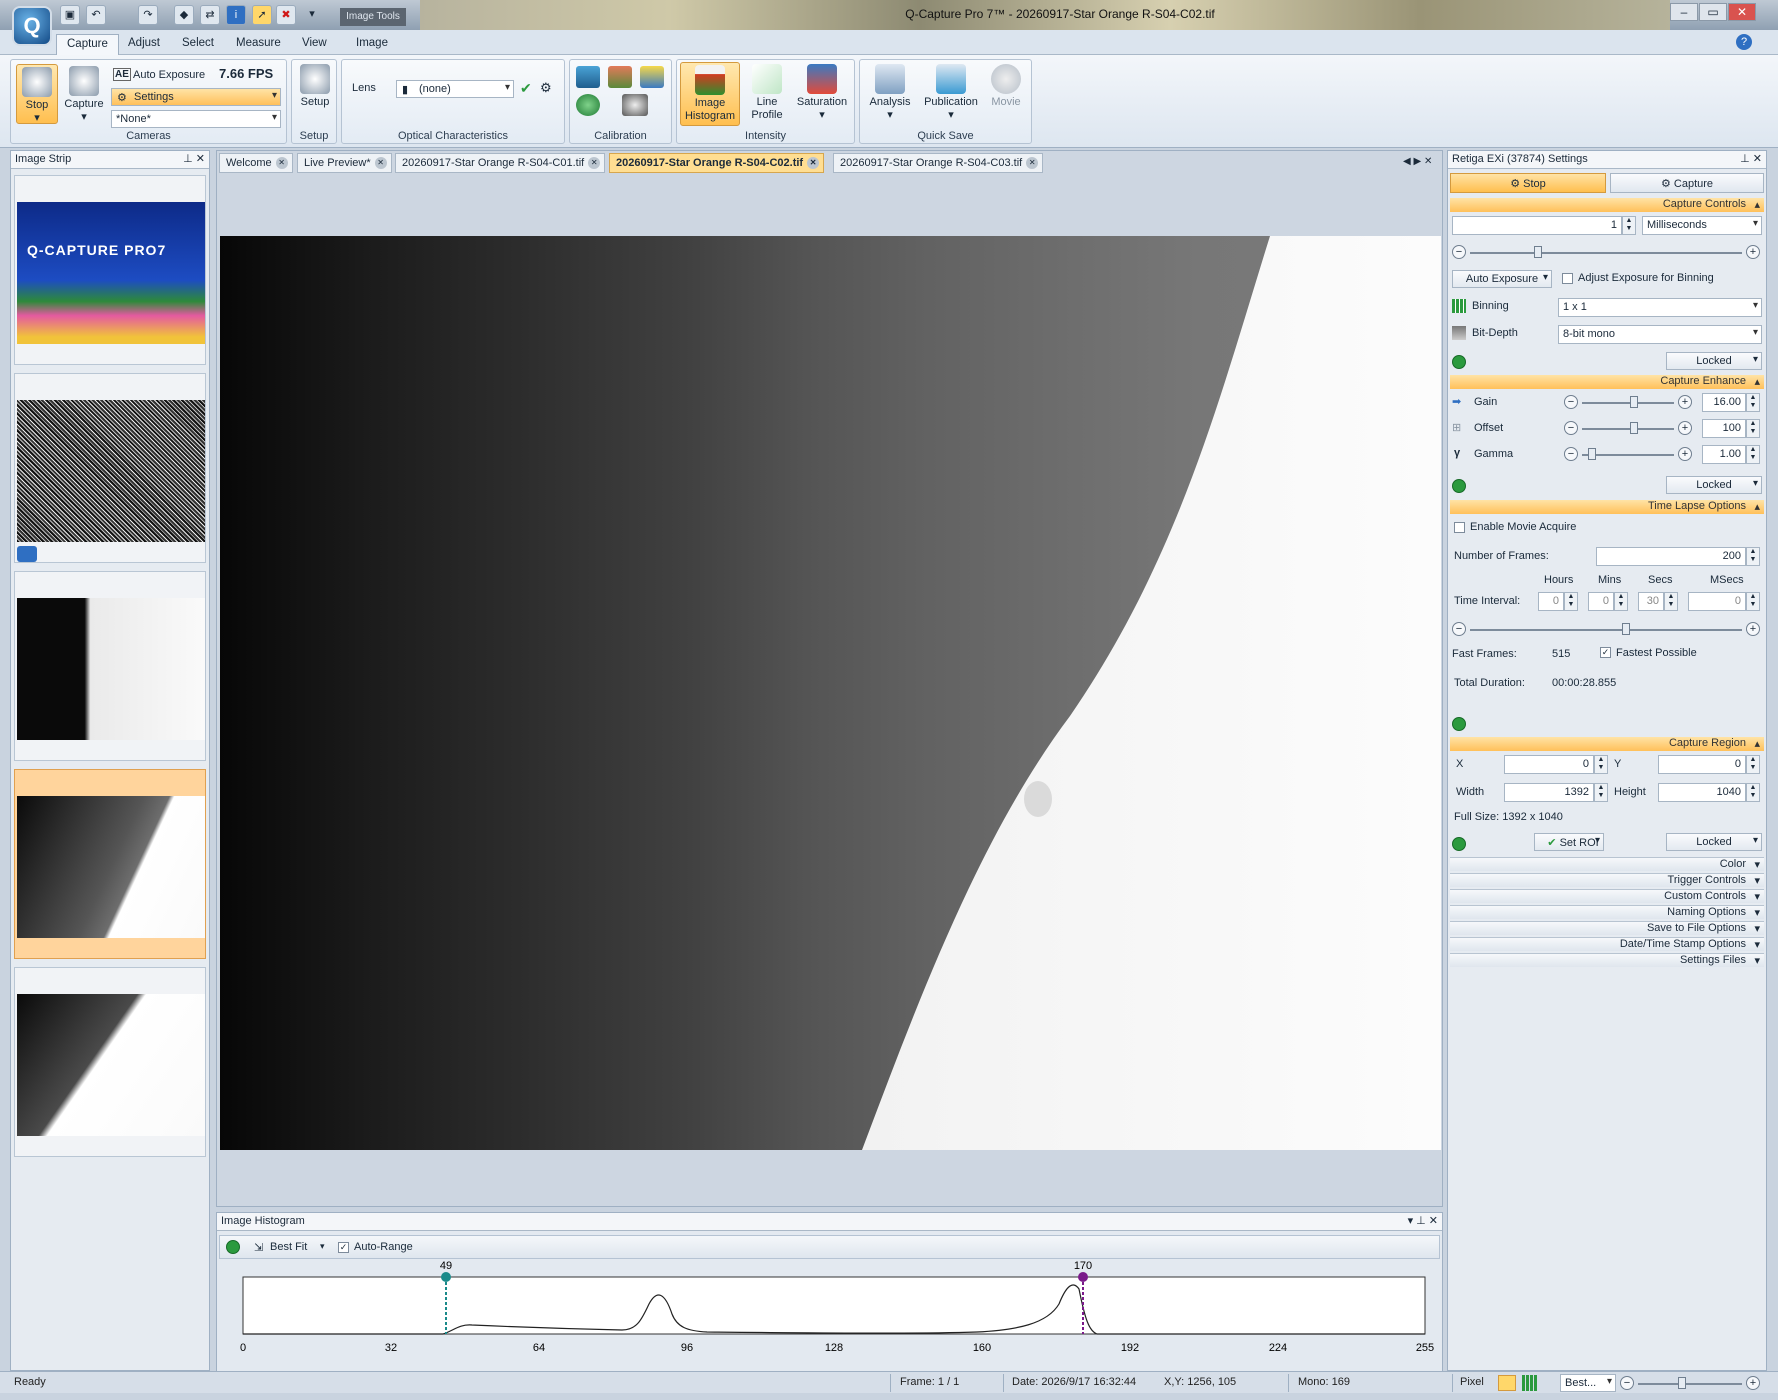 The width and height of the screenshot is (1778, 1400). Describe the element at coordinates (110, 270) in the screenshot. I see `thumbnail-welcome: Q-CAPTURE PRO7` at that location.